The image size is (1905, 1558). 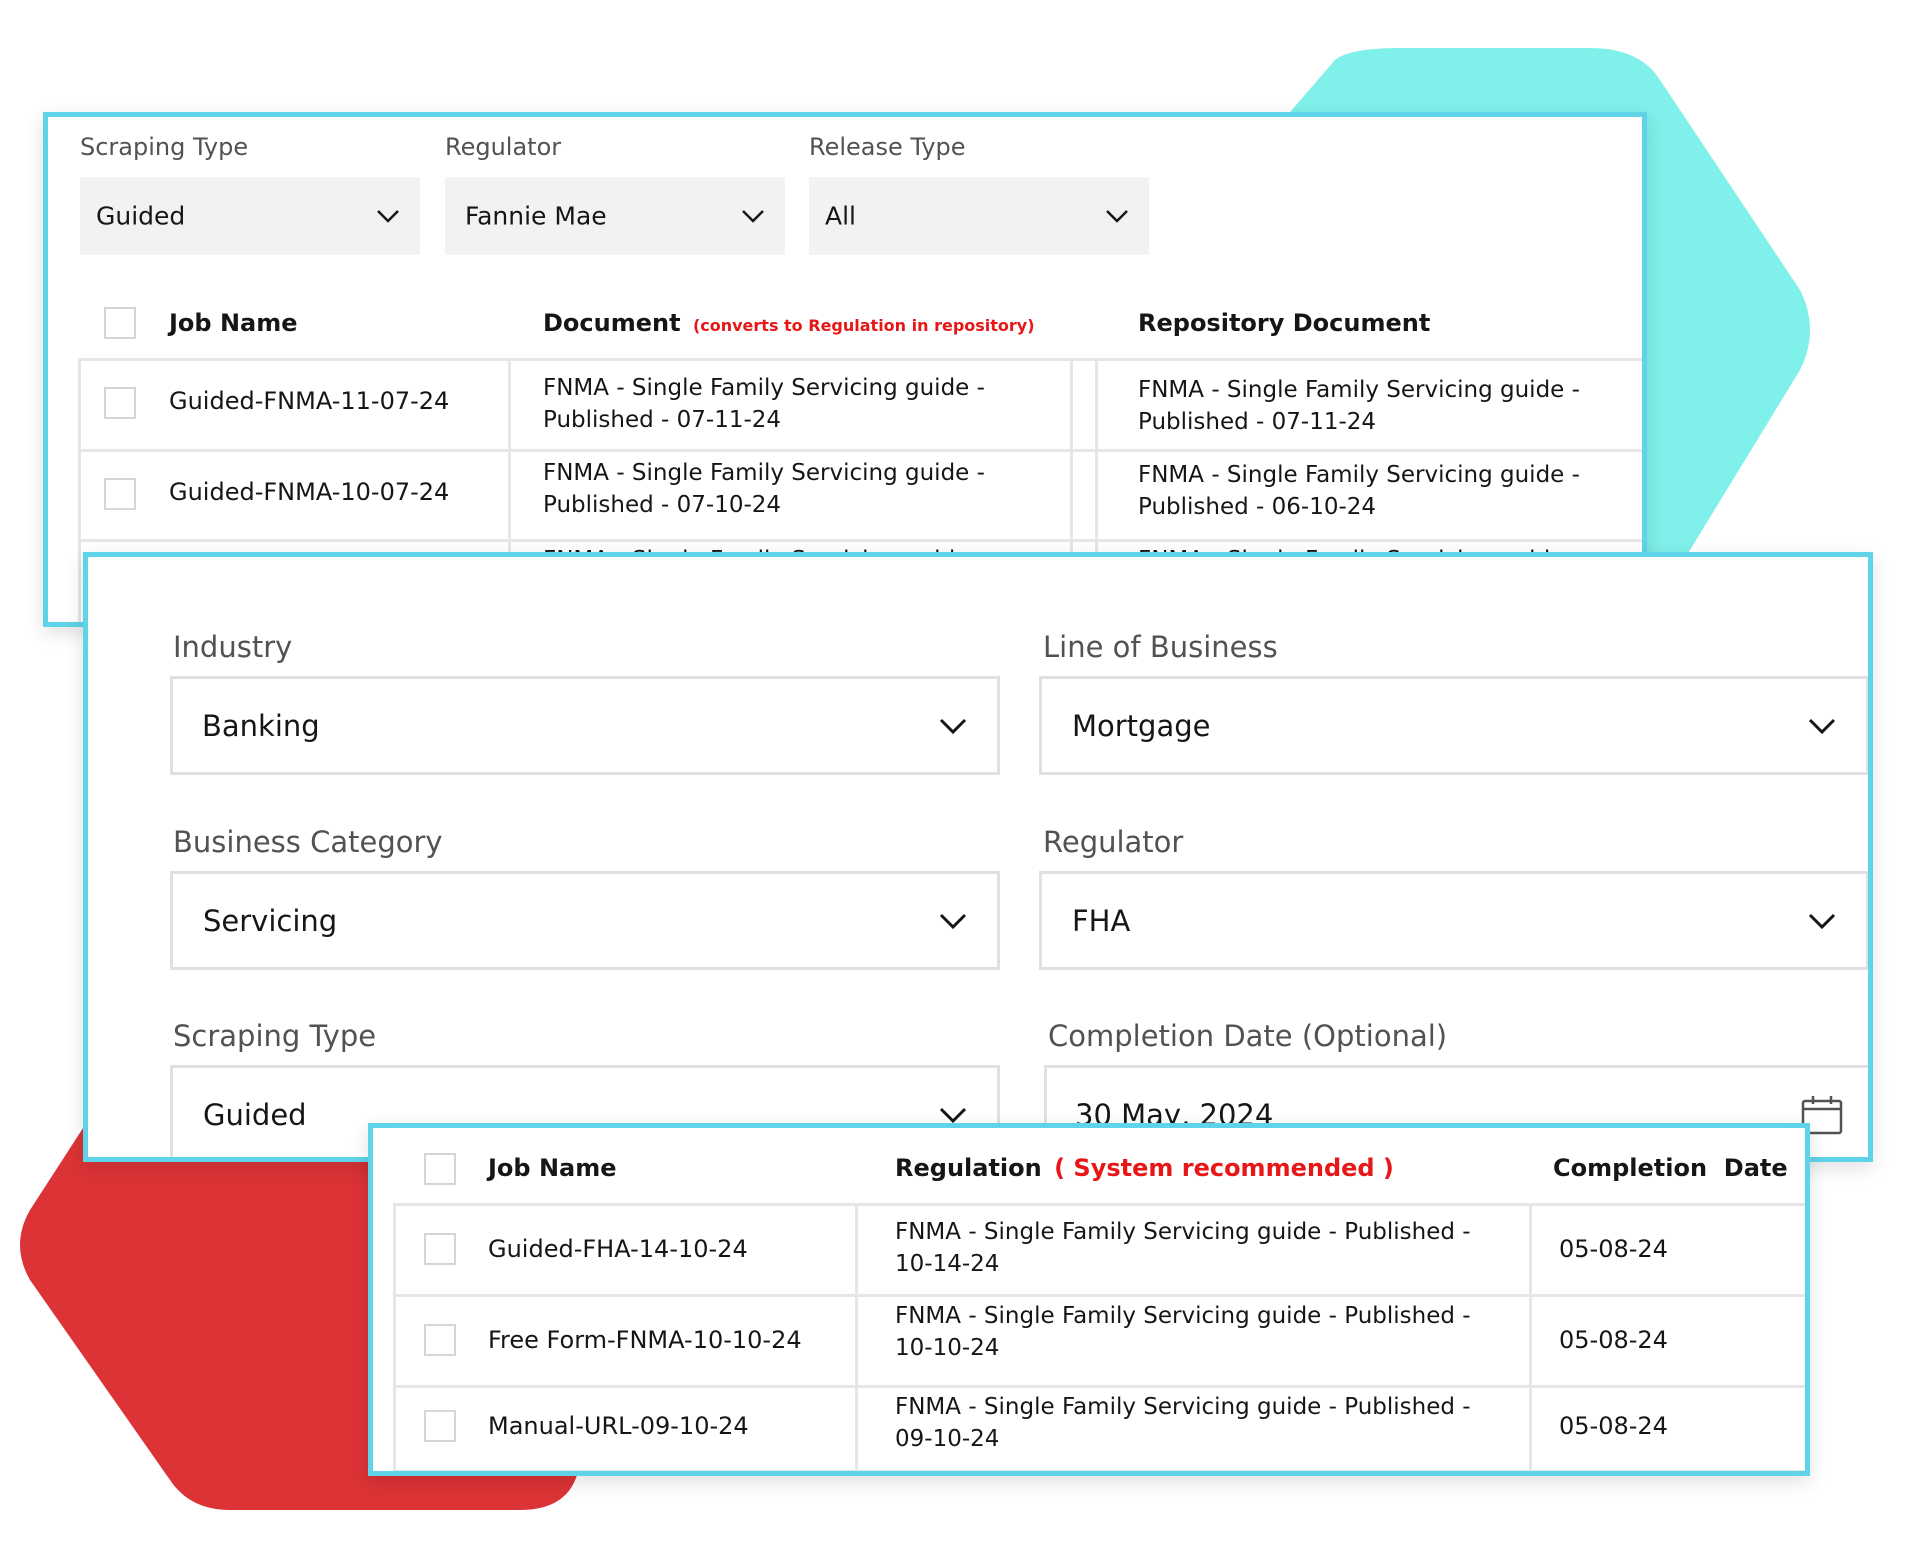 What do you see at coordinates (1141, 725) in the screenshot?
I see `line-of-business-value: Mortgage` at bounding box center [1141, 725].